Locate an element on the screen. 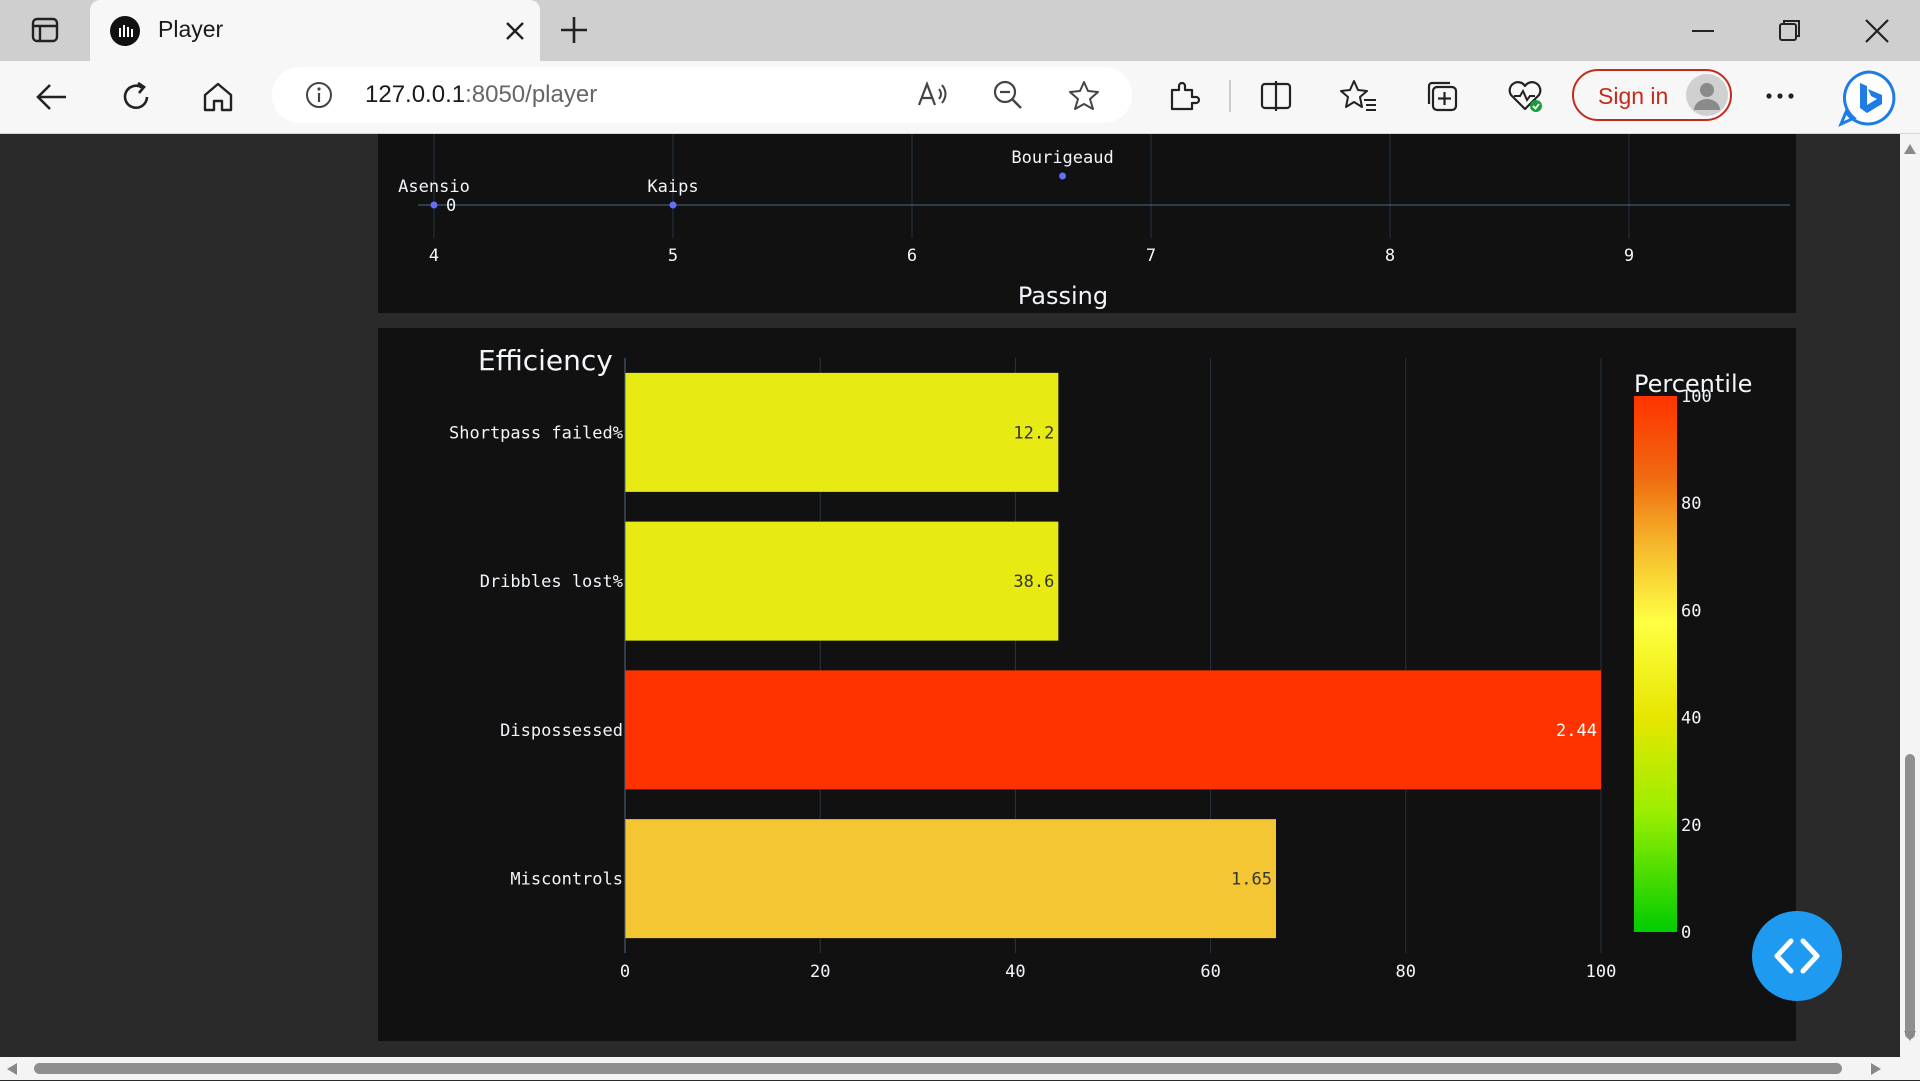  efficiency-x-tick-label: 0 is located at coordinates (625, 972).